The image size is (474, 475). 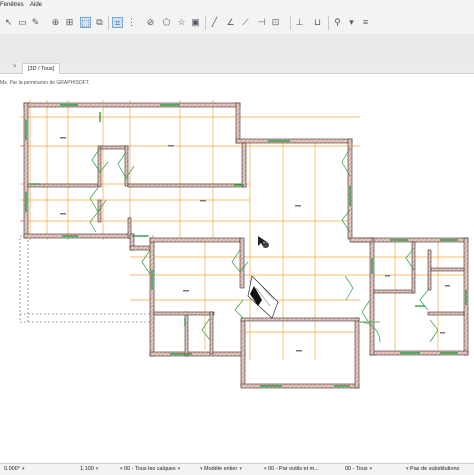 What do you see at coordinates (117, 22) in the screenshot?
I see `snap-icon: ⌗` at bounding box center [117, 22].